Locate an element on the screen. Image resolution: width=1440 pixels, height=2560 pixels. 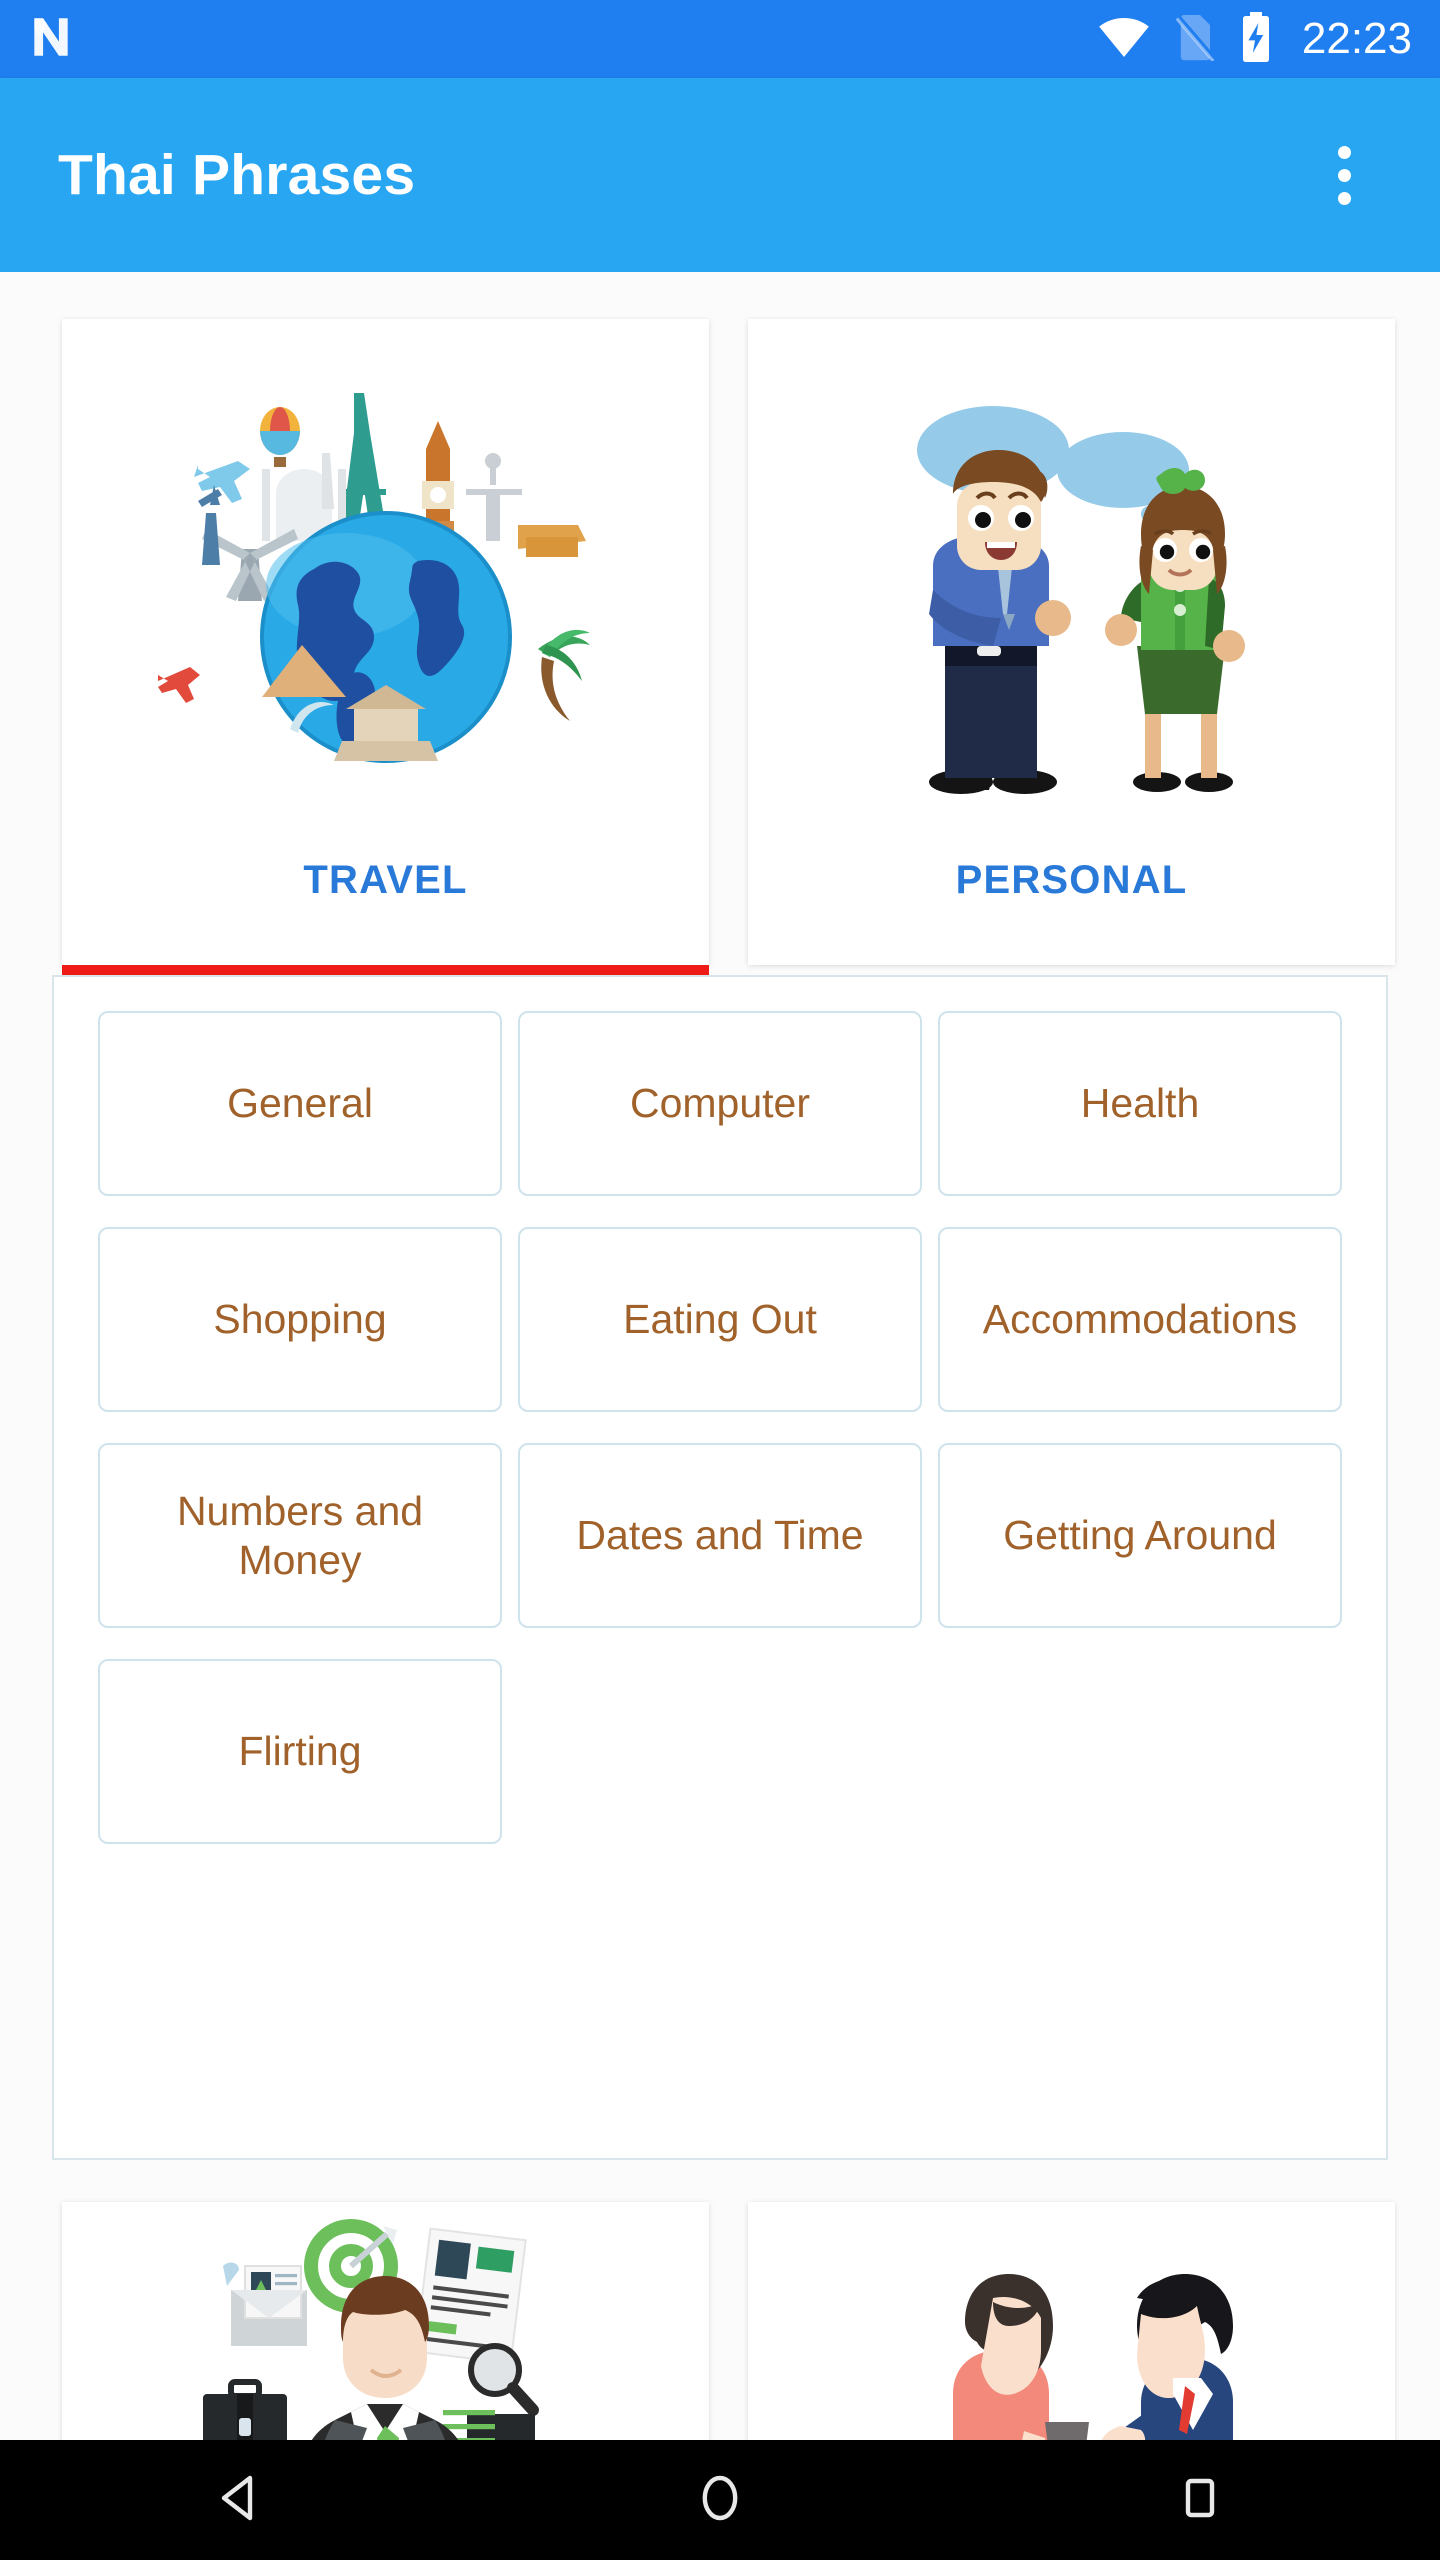
category-tile-health: Health is located at coordinates (1140, 1103).